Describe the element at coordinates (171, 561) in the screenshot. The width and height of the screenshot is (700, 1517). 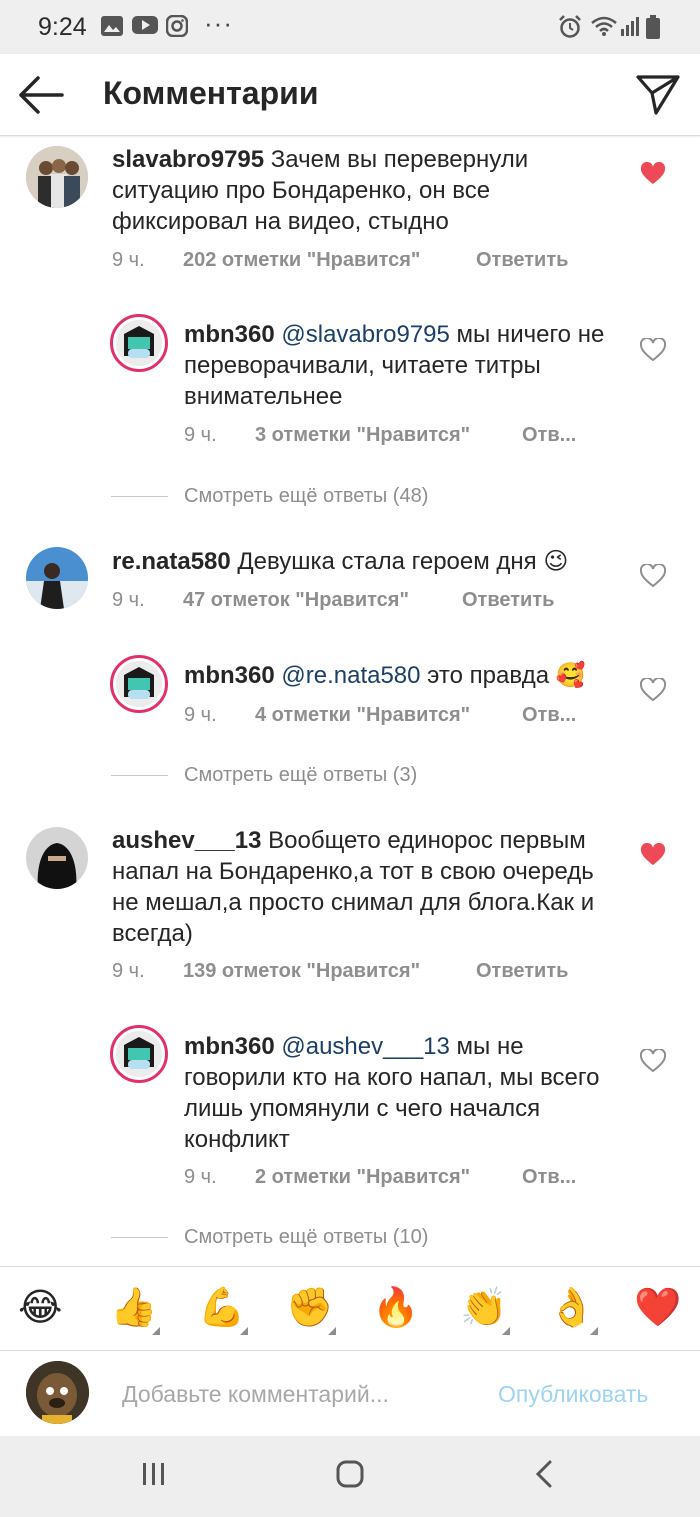
I see `comment-username: re.nata580` at that location.